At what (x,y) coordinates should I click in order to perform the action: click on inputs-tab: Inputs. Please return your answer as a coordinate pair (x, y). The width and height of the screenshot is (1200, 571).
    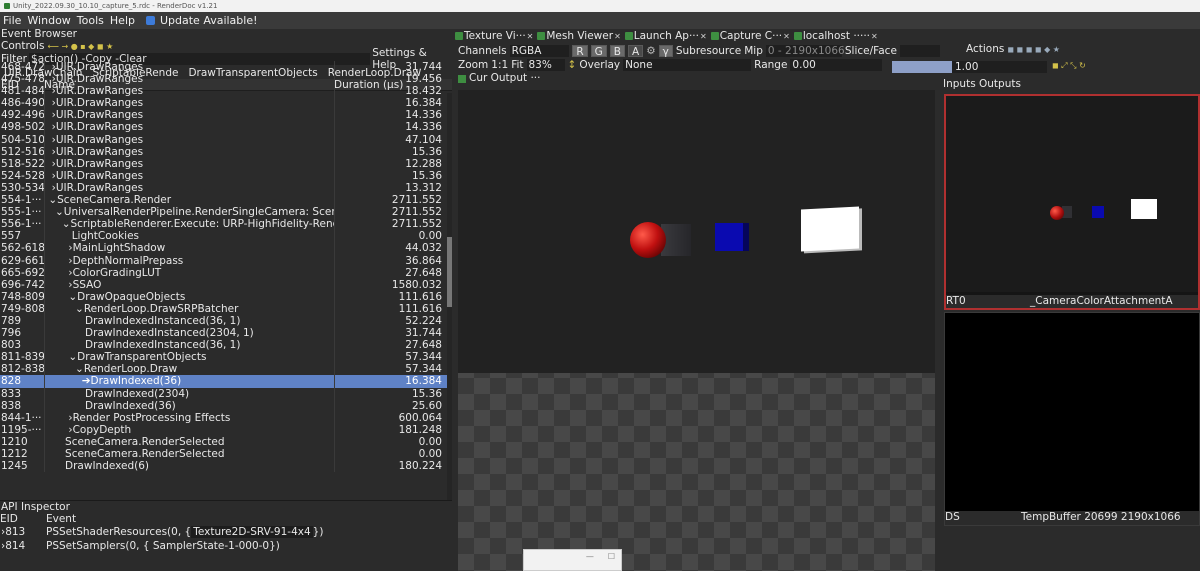
    Looking at the image, I should click on (959, 84).